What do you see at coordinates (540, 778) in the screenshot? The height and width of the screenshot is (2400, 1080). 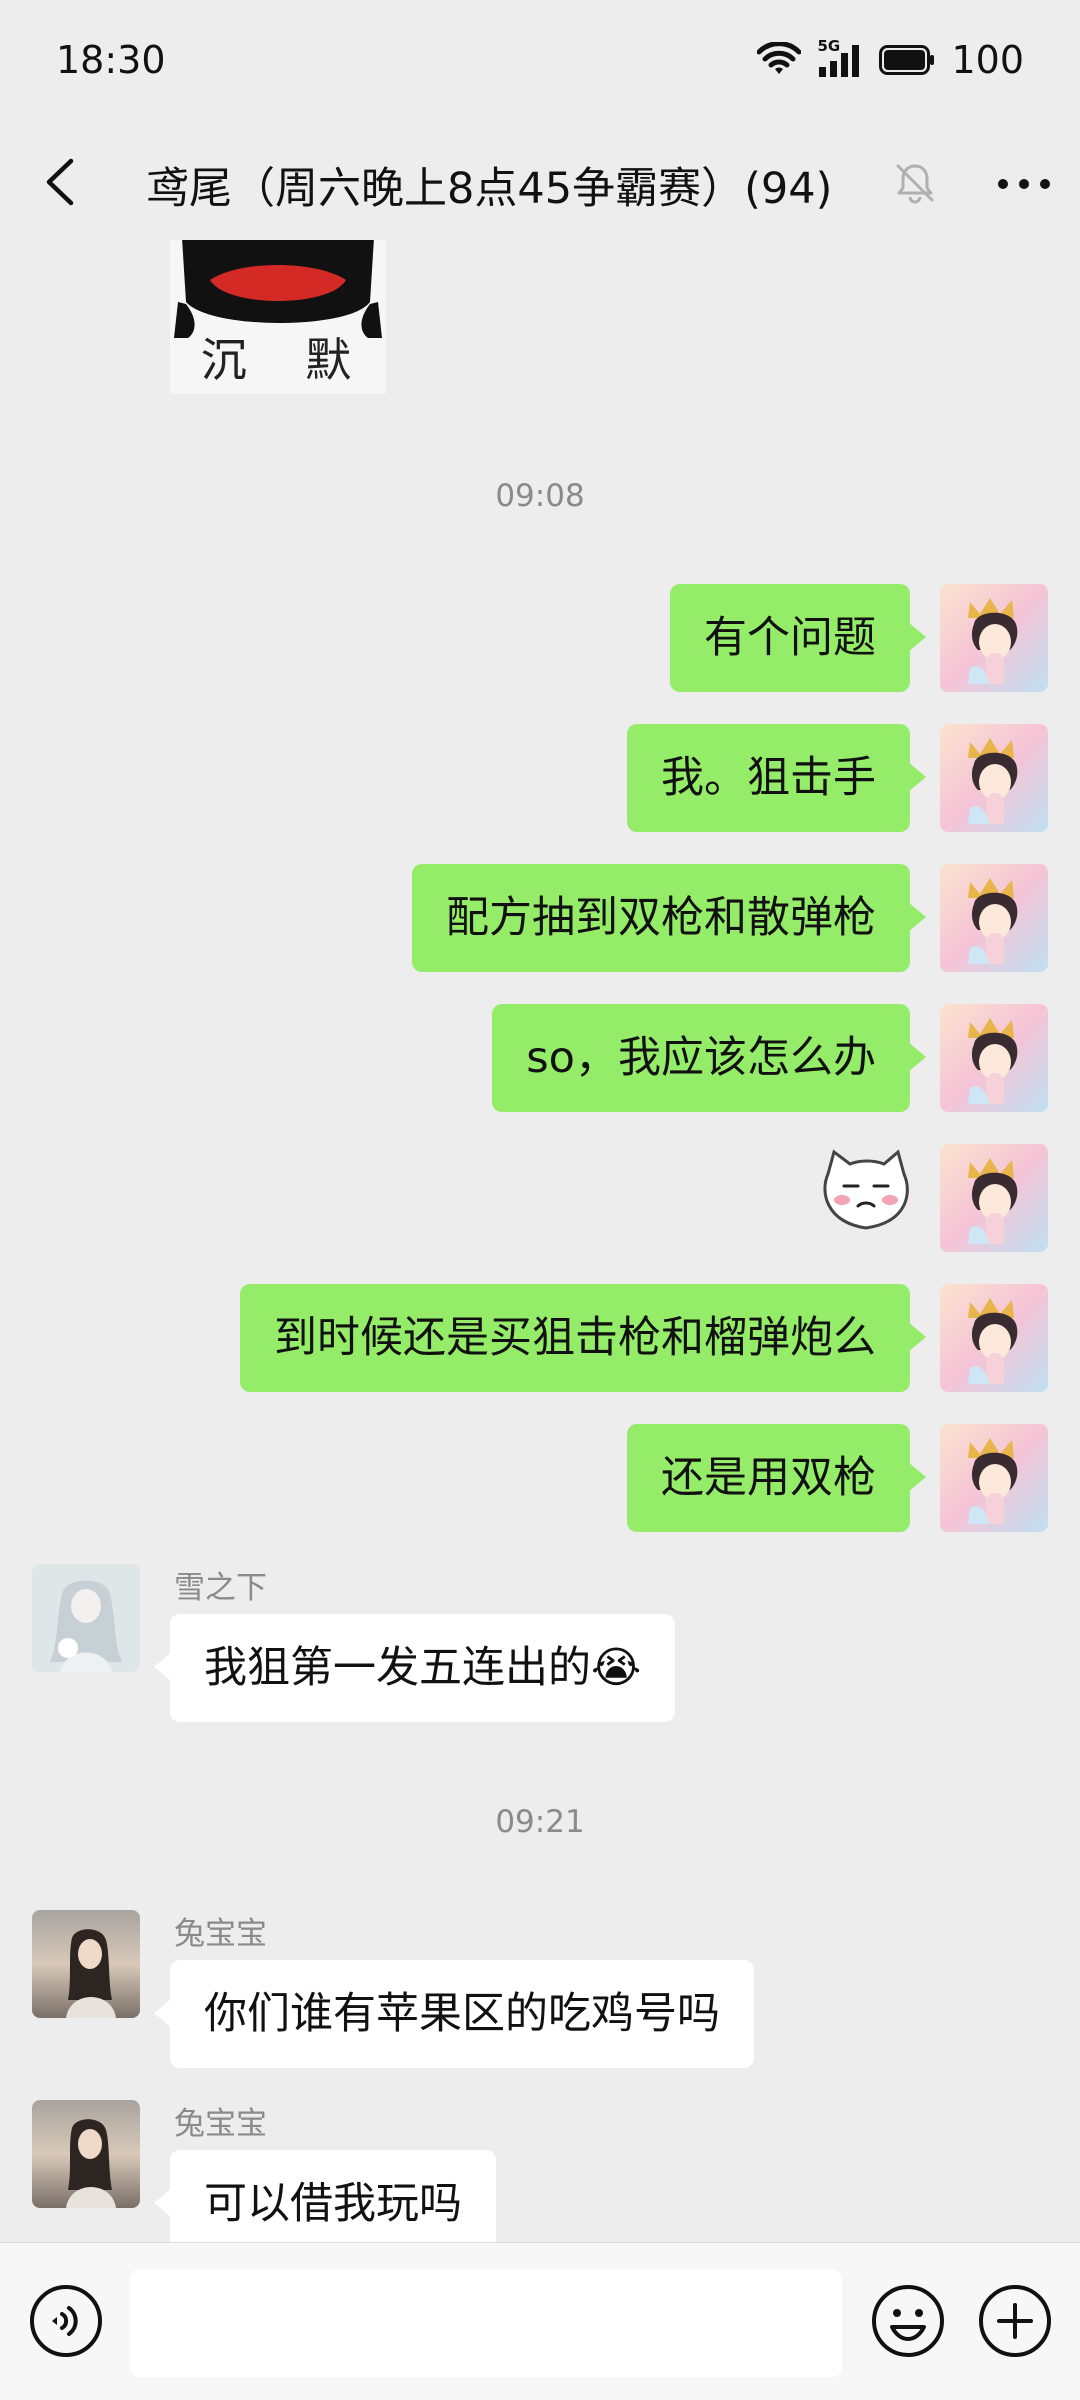 I see `message-row: 我。狙击手` at bounding box center [540, 778].